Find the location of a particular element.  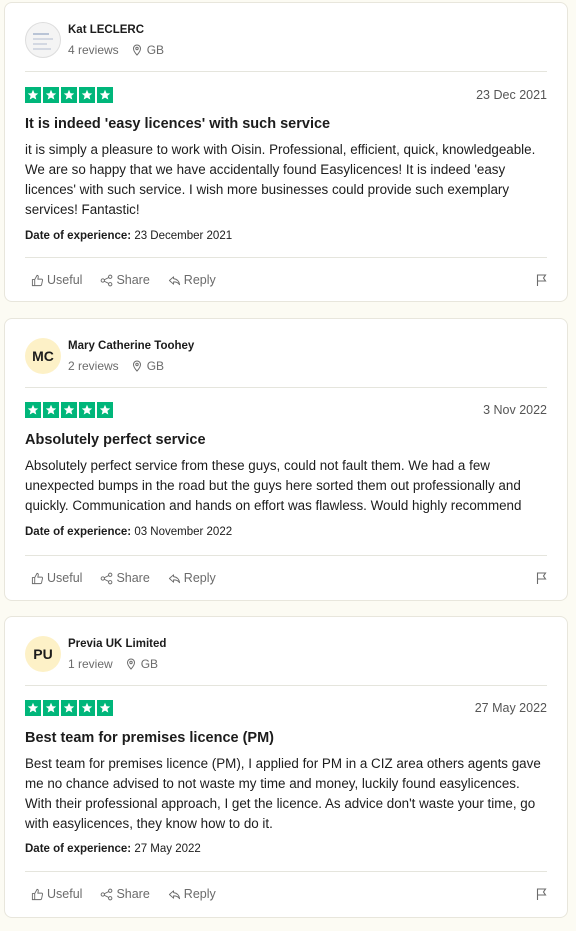

date-of-experience: Date of experience: 27 May 2022 is located at coordinates (113, 849).